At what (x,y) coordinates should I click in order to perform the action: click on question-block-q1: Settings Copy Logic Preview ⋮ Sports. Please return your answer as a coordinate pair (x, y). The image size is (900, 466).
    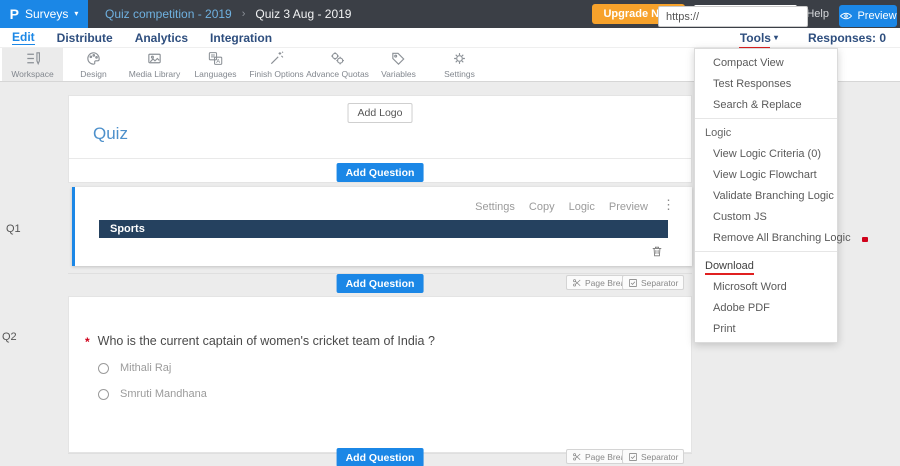
    Looking at the image, I should click on (382, 226).